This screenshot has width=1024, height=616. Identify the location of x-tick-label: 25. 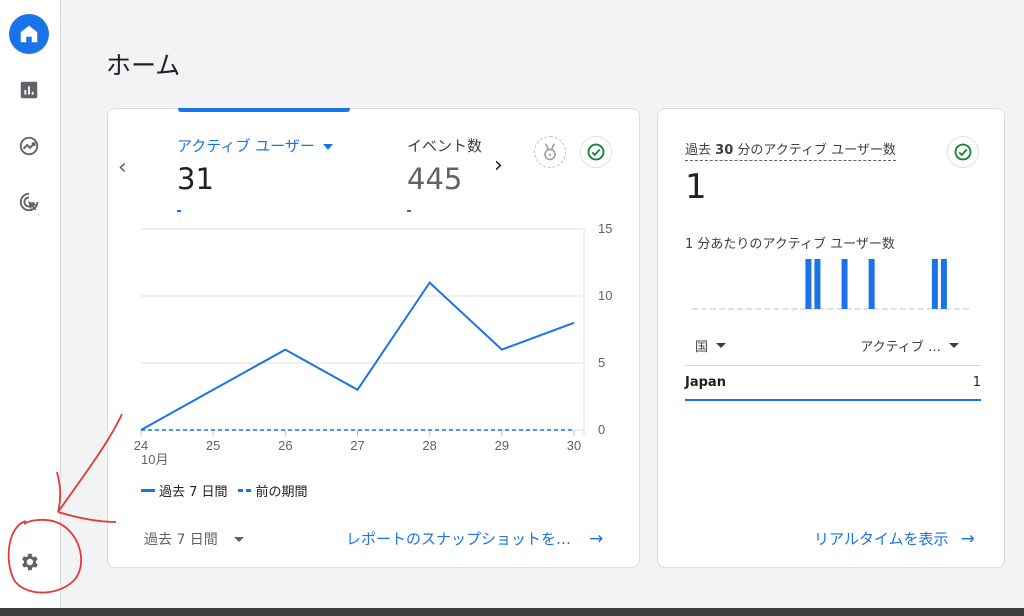
(213, 445).